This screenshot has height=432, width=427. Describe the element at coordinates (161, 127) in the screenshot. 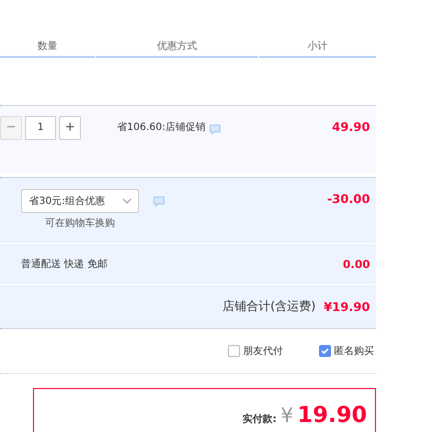

I see `promotion-text: 省106.60:店铺促销` at that location.